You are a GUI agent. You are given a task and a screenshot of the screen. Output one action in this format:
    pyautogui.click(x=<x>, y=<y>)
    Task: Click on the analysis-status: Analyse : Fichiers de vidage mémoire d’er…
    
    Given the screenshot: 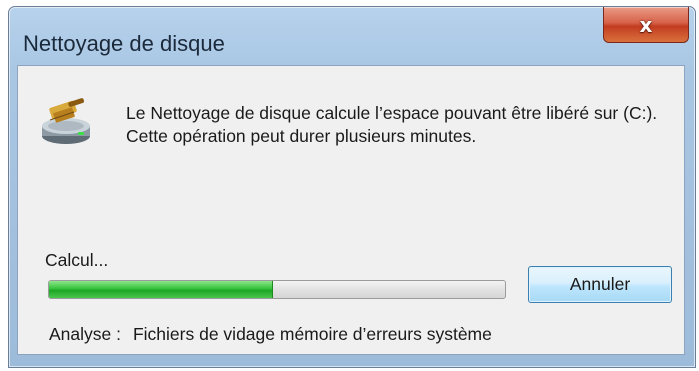 What is the action you would take?
    pyautogui.click(x=270, y=334)
    